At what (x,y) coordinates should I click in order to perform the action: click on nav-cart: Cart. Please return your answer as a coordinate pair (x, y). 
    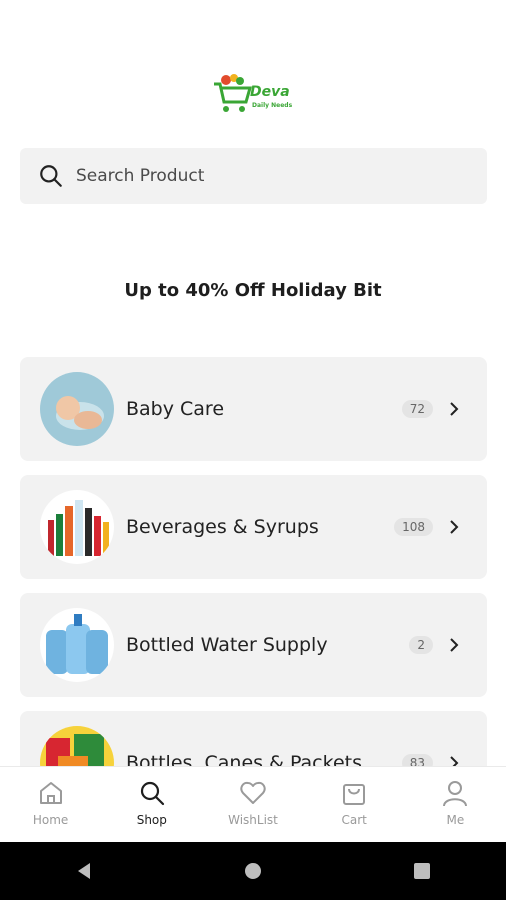
    Looking at the image, I should click on (354, 805).